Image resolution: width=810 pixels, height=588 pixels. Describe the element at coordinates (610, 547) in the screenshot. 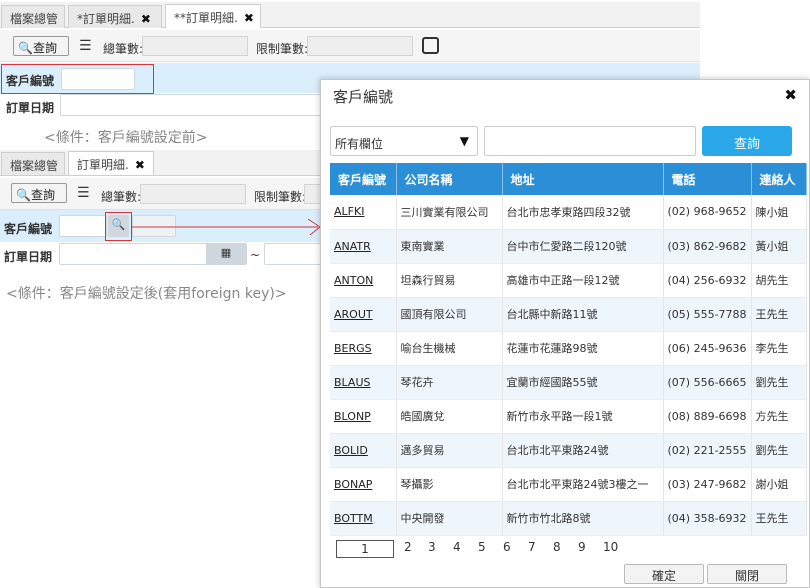

I see `page-link: 10` at that location.